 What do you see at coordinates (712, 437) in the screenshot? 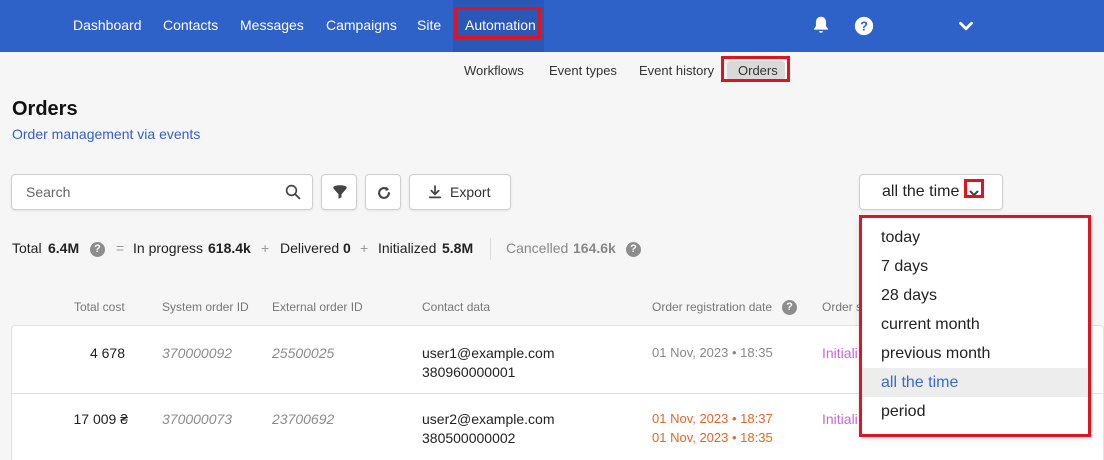
I see `cell-registration-date-secondary: 01 Nov, 2023 • 18:35` at bounding box center [712, 437].